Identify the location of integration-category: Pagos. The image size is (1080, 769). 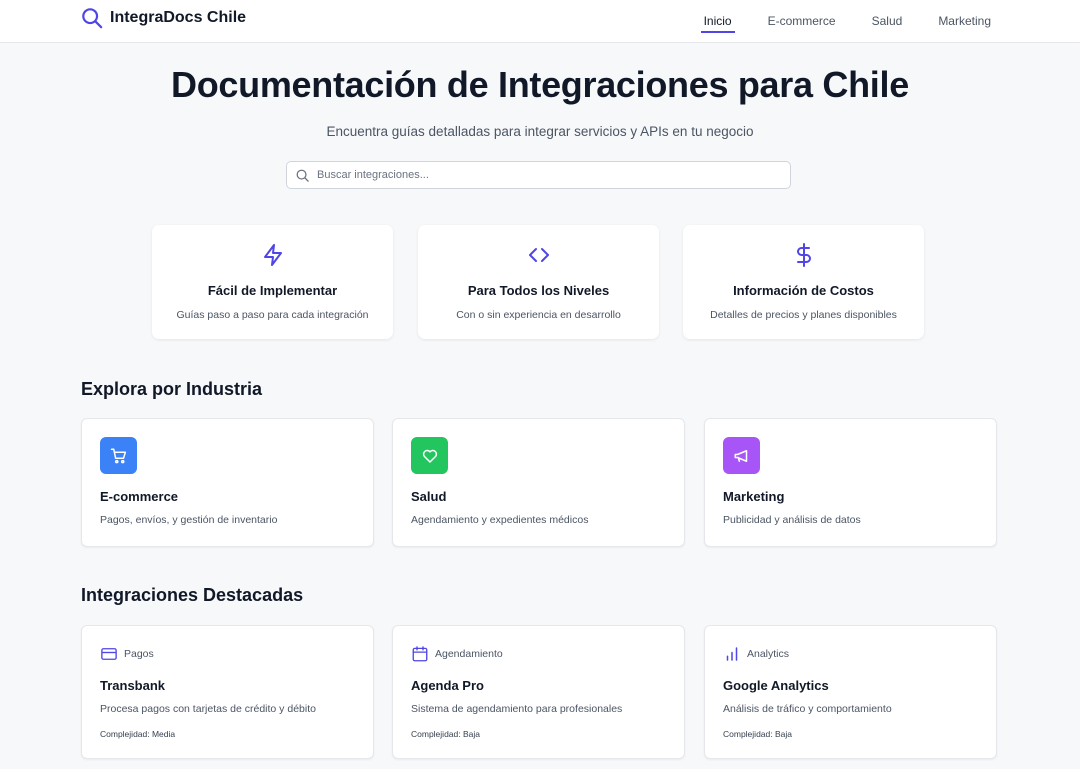
(127, 654).